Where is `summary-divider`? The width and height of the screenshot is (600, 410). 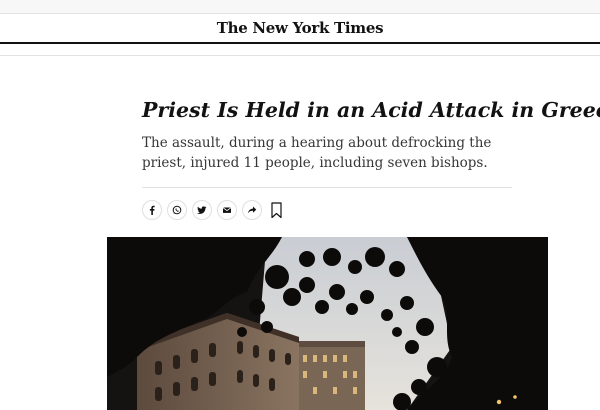
summary-divider is located at coordinates (327, 187).